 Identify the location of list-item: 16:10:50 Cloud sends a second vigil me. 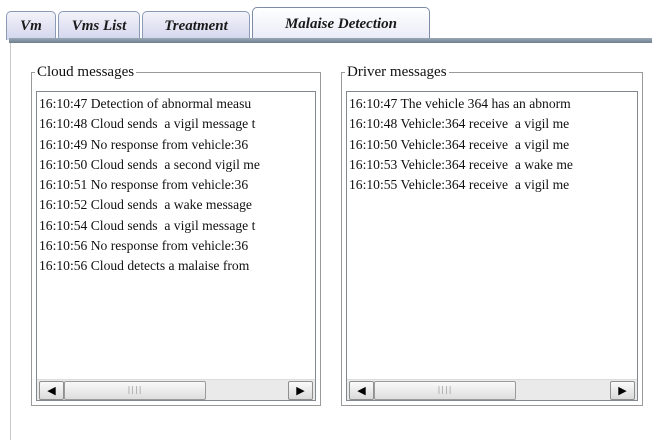
(177, 165).